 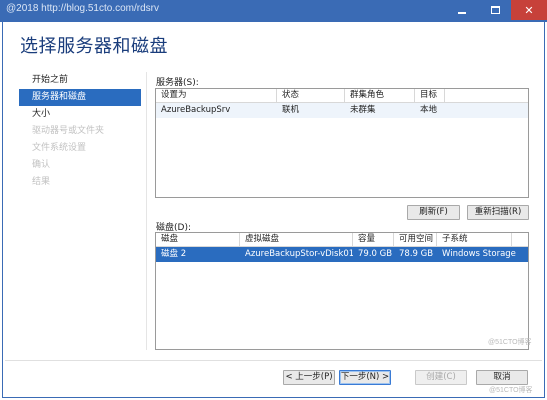 I want to click on wizard-steps-nav: 开始之前 服务器和磁盘 大小 驱动器号或文件夹 文件系统设置 确认 结果, so click(x=80, y=131).